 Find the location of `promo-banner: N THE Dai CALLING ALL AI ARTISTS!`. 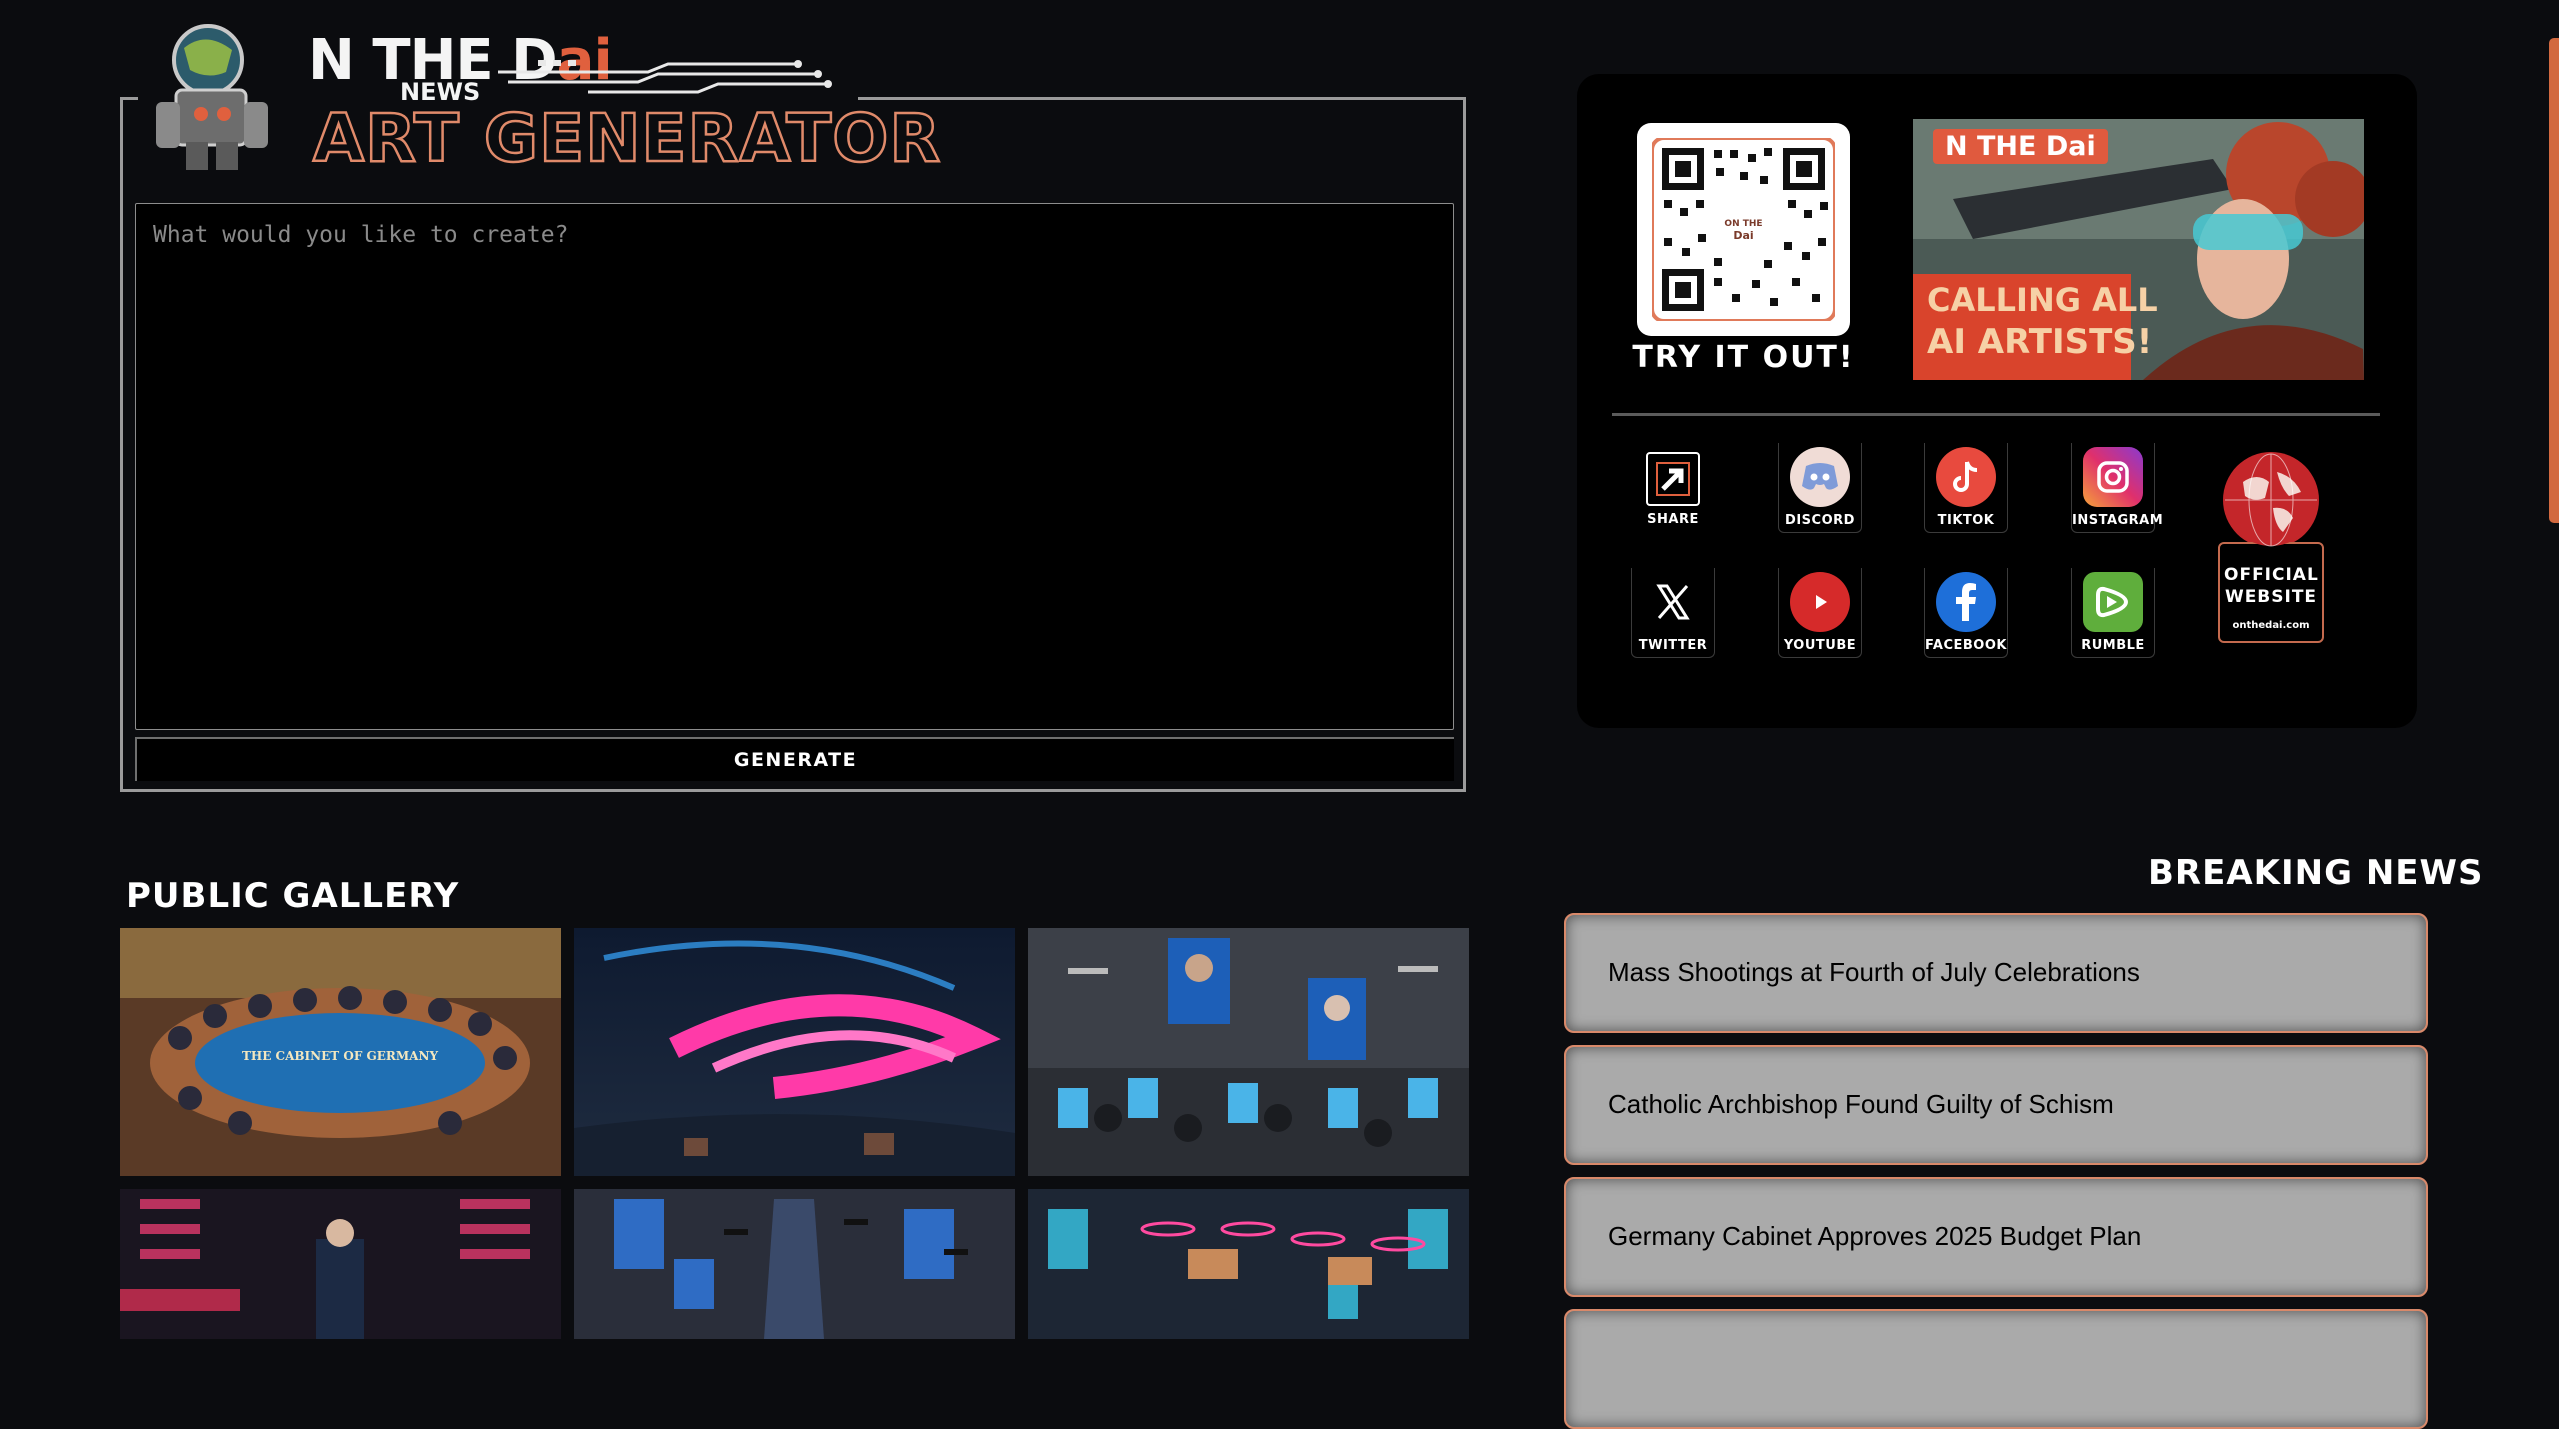

promo-banner: N THE Dai CALLING ALL AI ARTISTS! is located at coordinates (2138, 249).